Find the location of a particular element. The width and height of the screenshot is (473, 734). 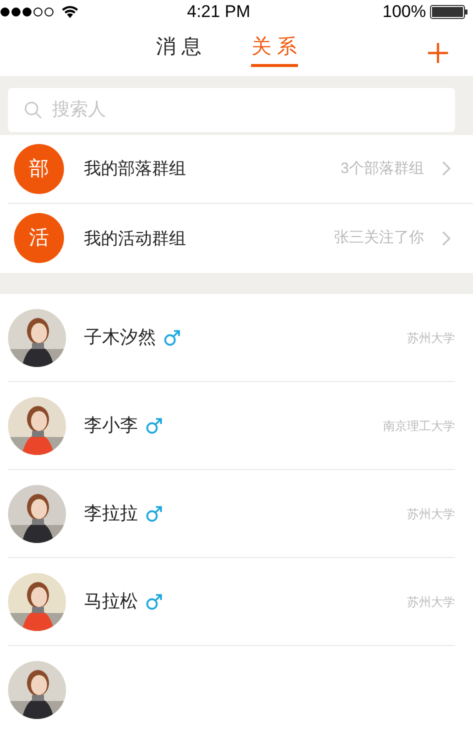

contact-name: 李小李 is located at coordinates (111, 425).